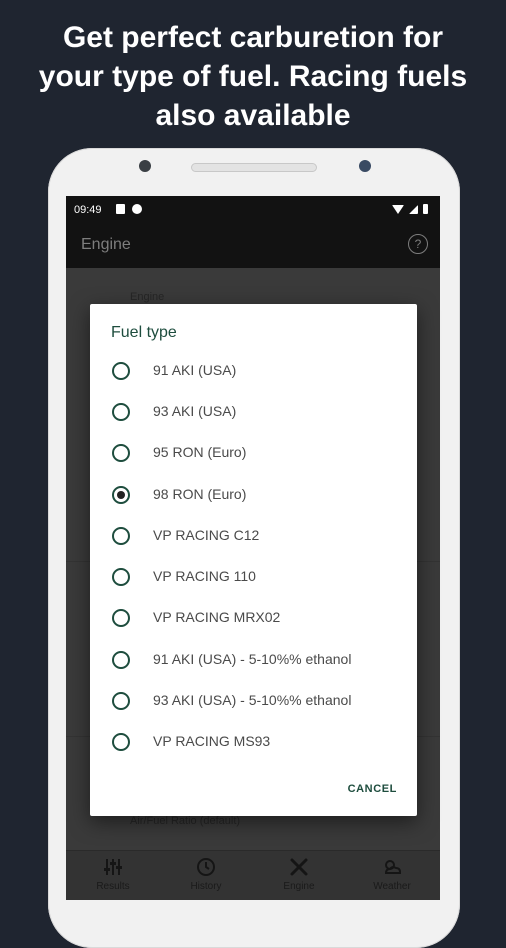  Describe the element at coordinates (147, 297) in the screenshot. I see `engine-section-label: Engine` at that location.